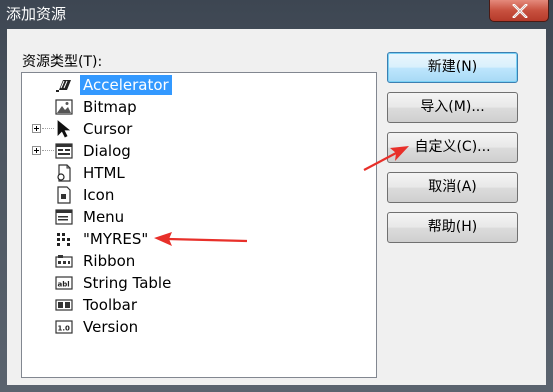 This screenshot has height=392, width=553. Describe the element at coordinates (99, 195) in the screenshot. I see `tree-item-label: Icon` at that location.